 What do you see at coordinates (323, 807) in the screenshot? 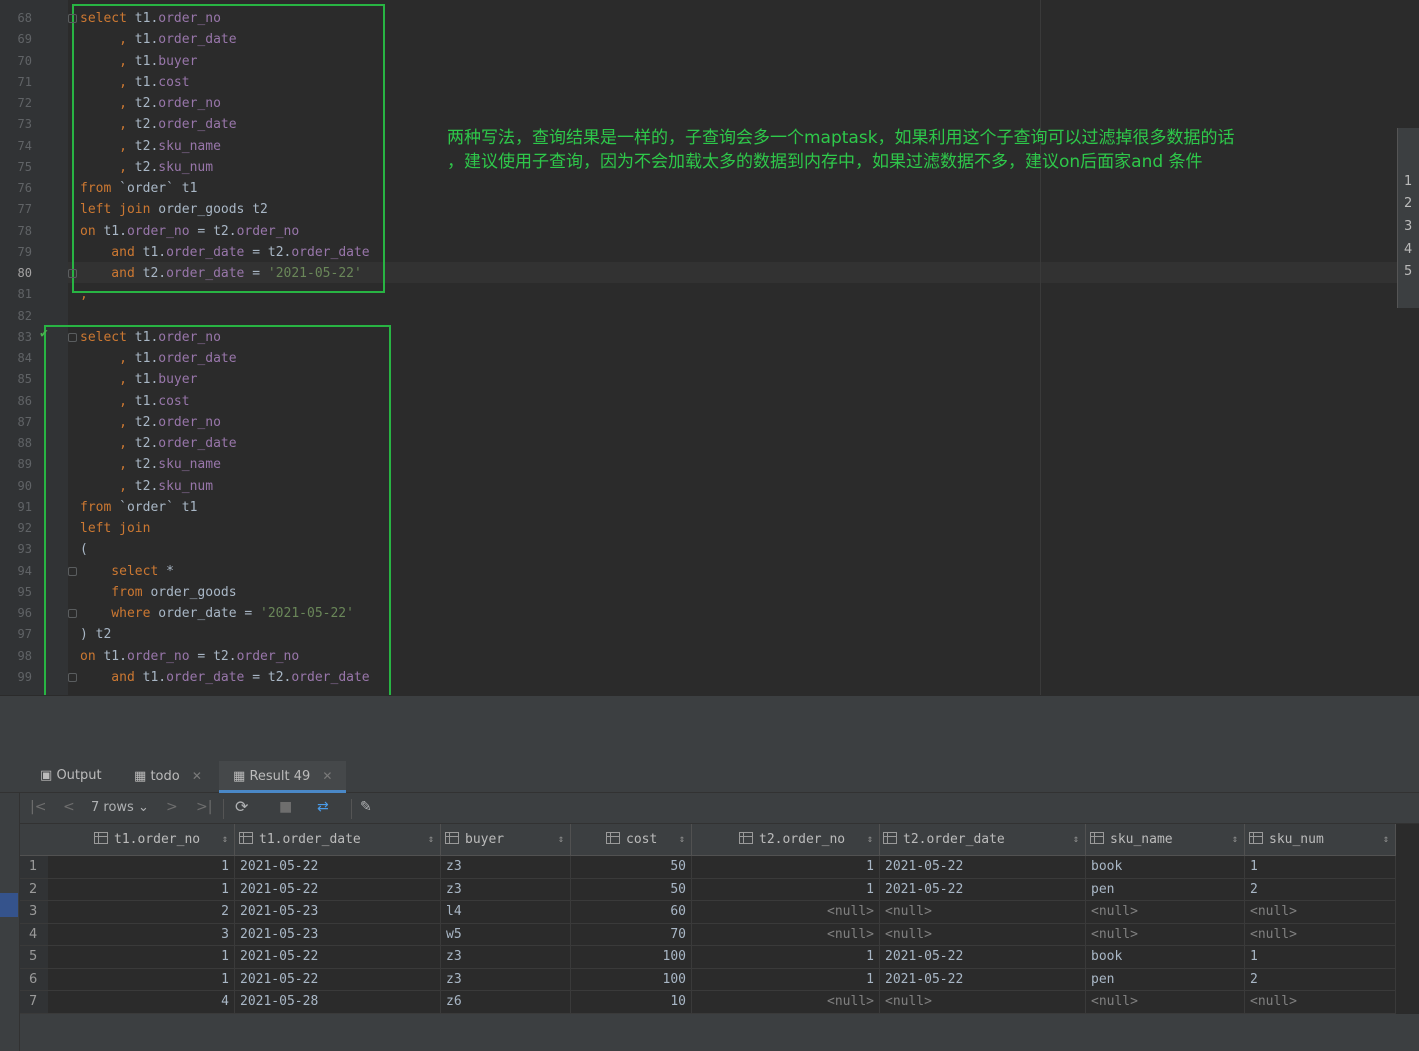
I see `compare-icon: ⇄` at bounding box center [323, 807].